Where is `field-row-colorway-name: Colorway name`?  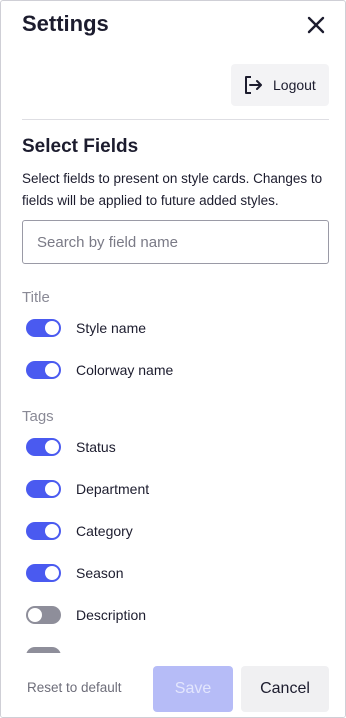
field-row-colorway-name: Colorway name is located at coordinates (99, 370).